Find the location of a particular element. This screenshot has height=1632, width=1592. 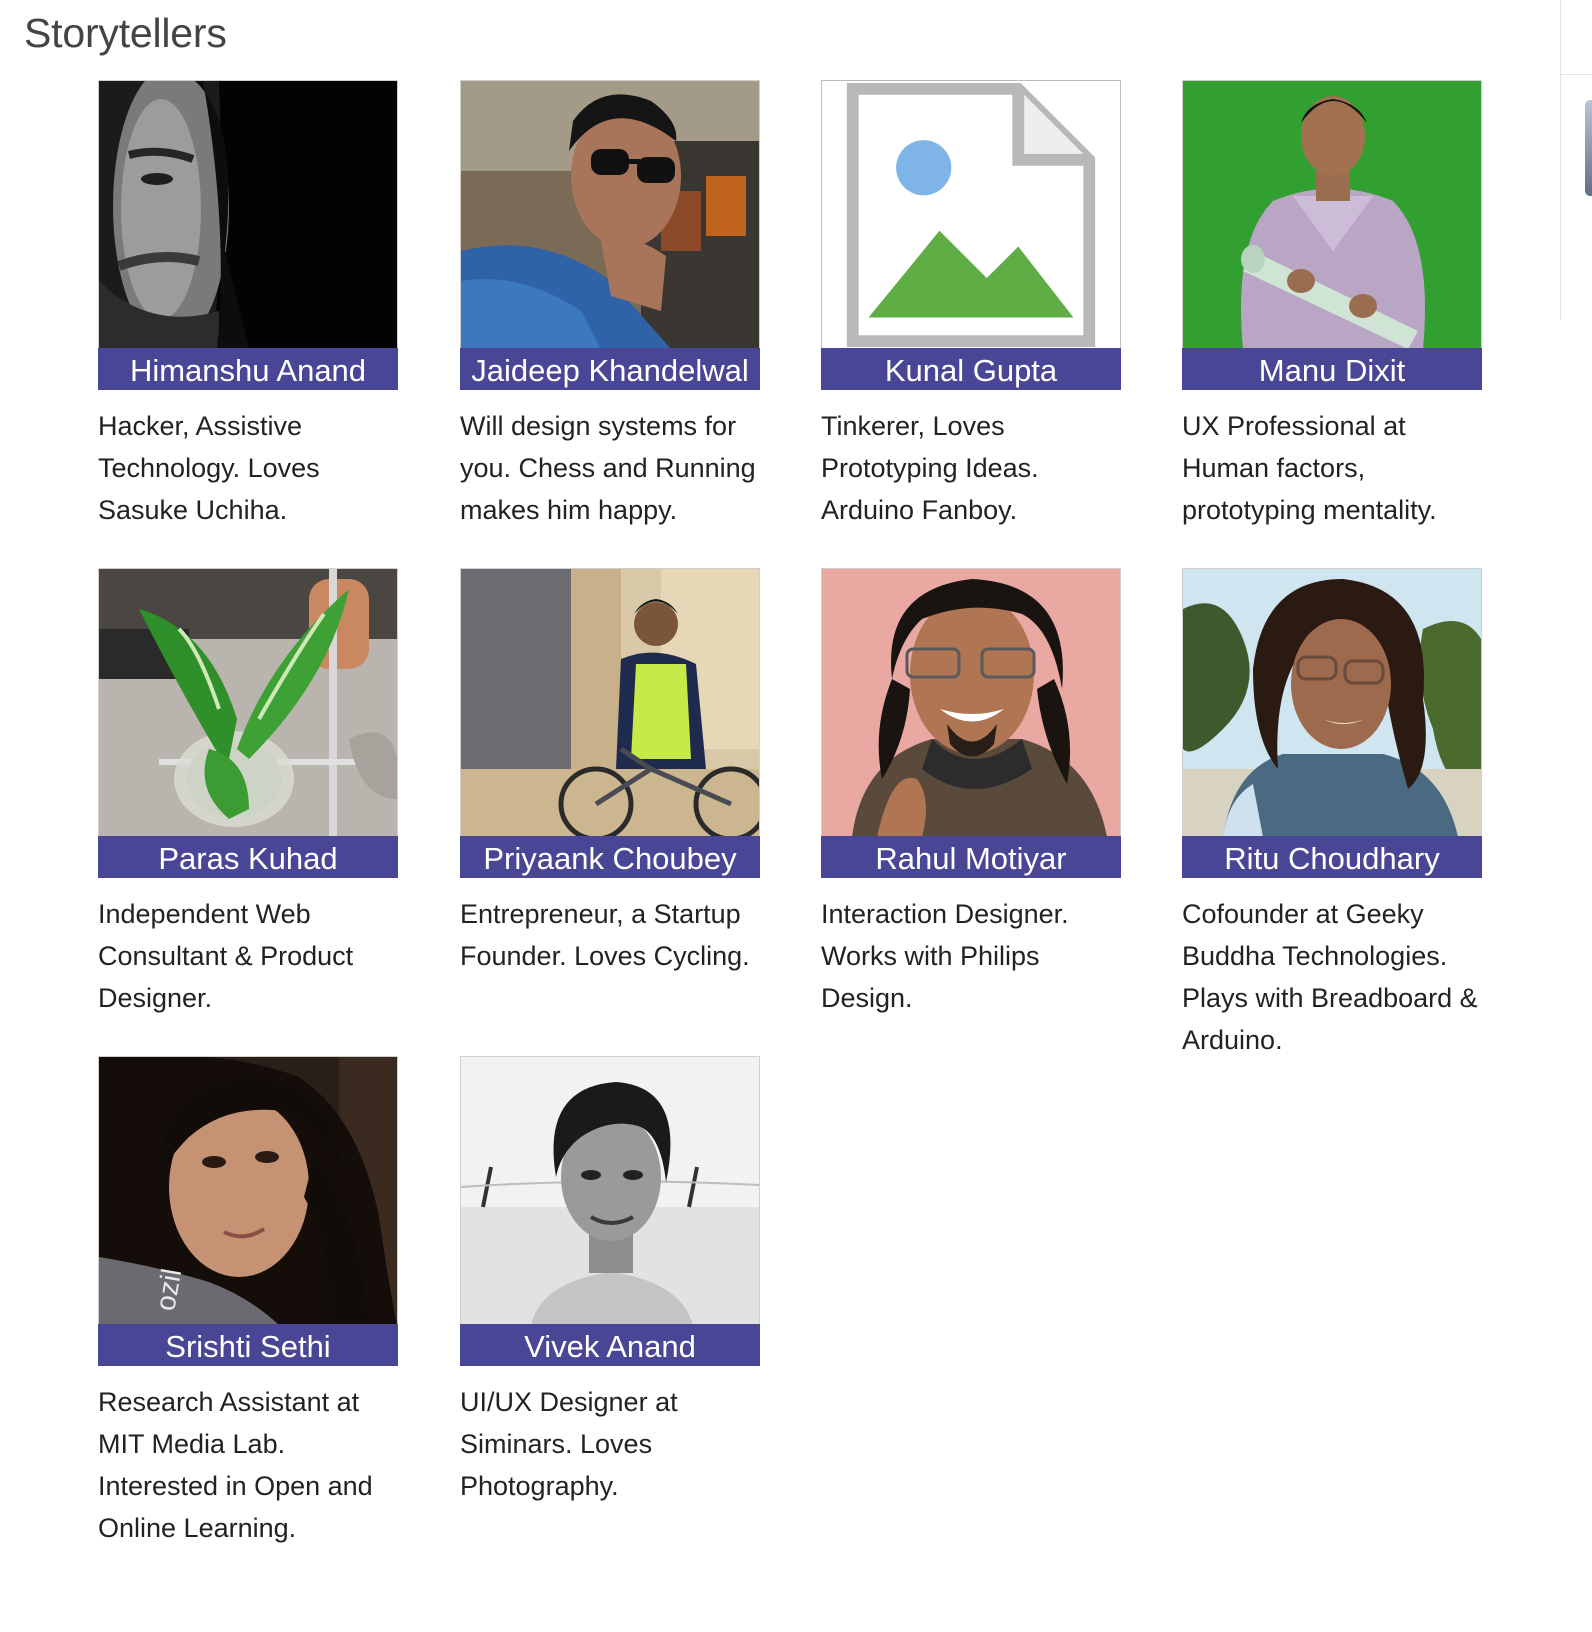

storyteller-name: Manu Dixit is located at coordinates (1332, 369).